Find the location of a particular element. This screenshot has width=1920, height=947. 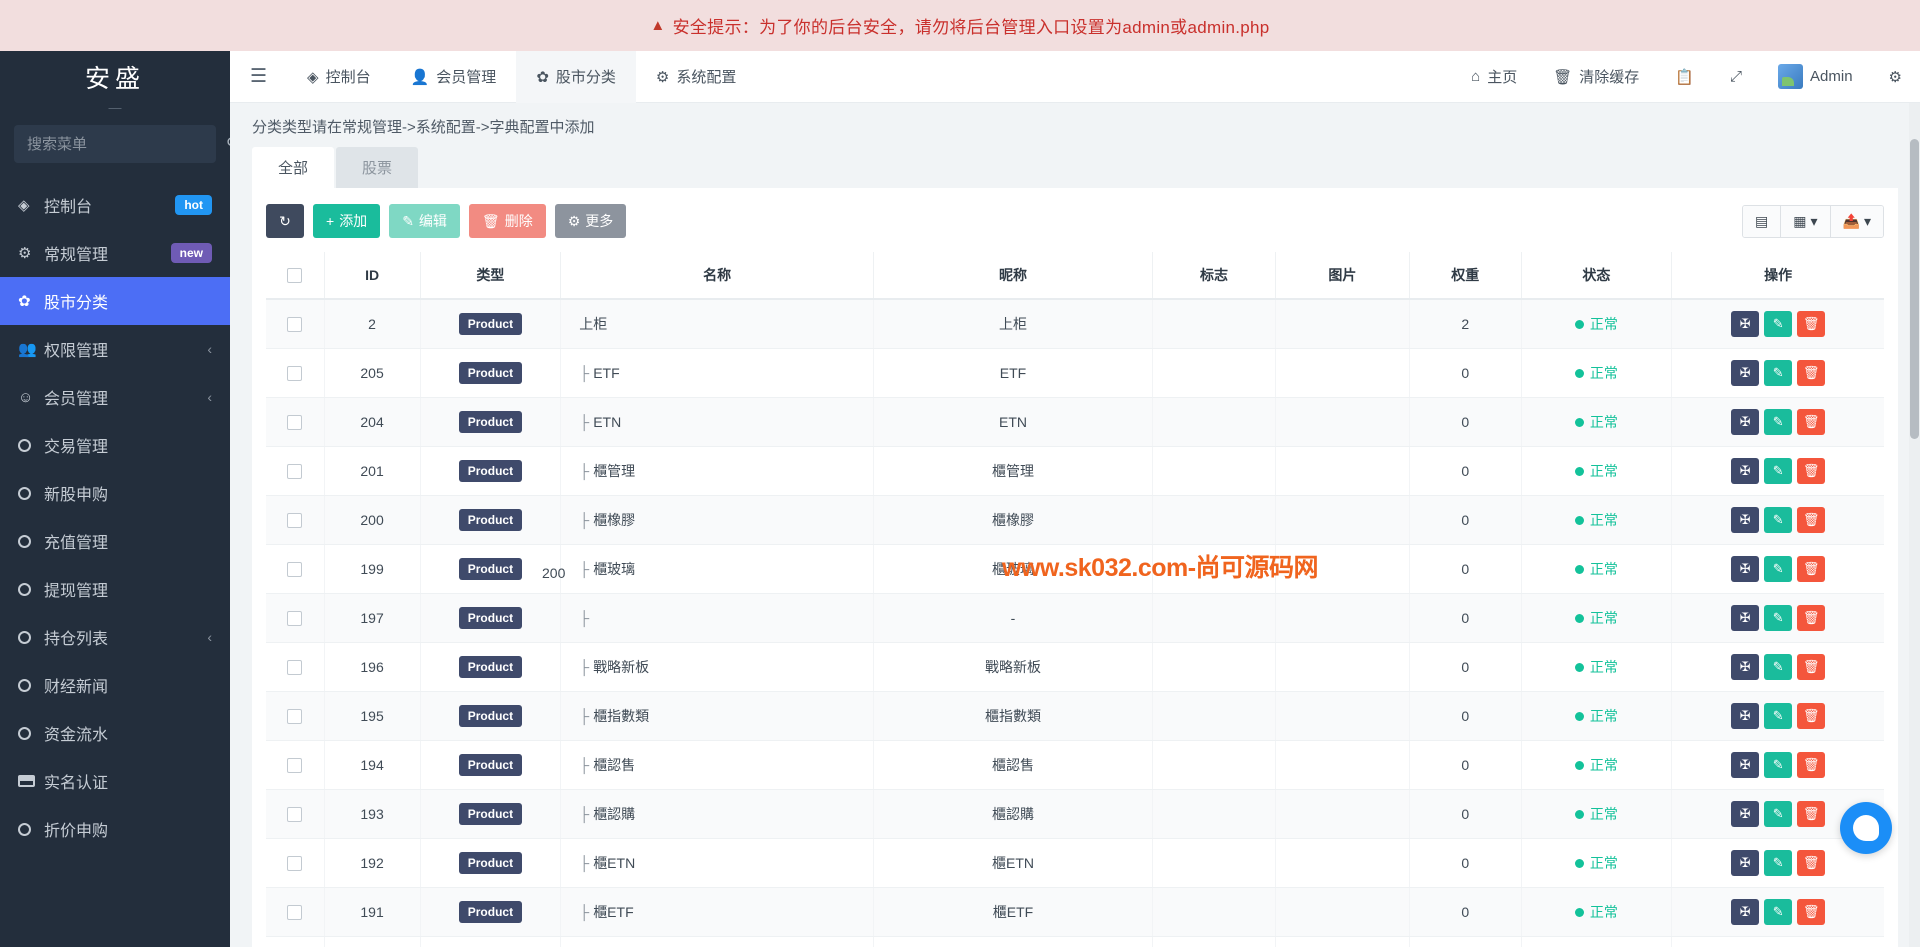

sidebar-item-8: 提现管理 is located at coordinates (115, 589).